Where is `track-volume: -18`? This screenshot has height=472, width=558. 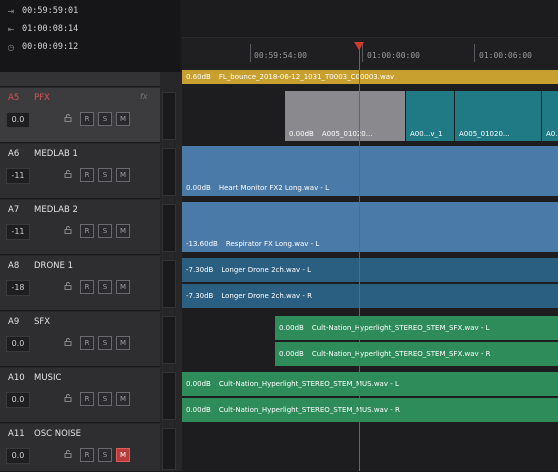 track-volume: -18 is located at coordinates (18, 288).